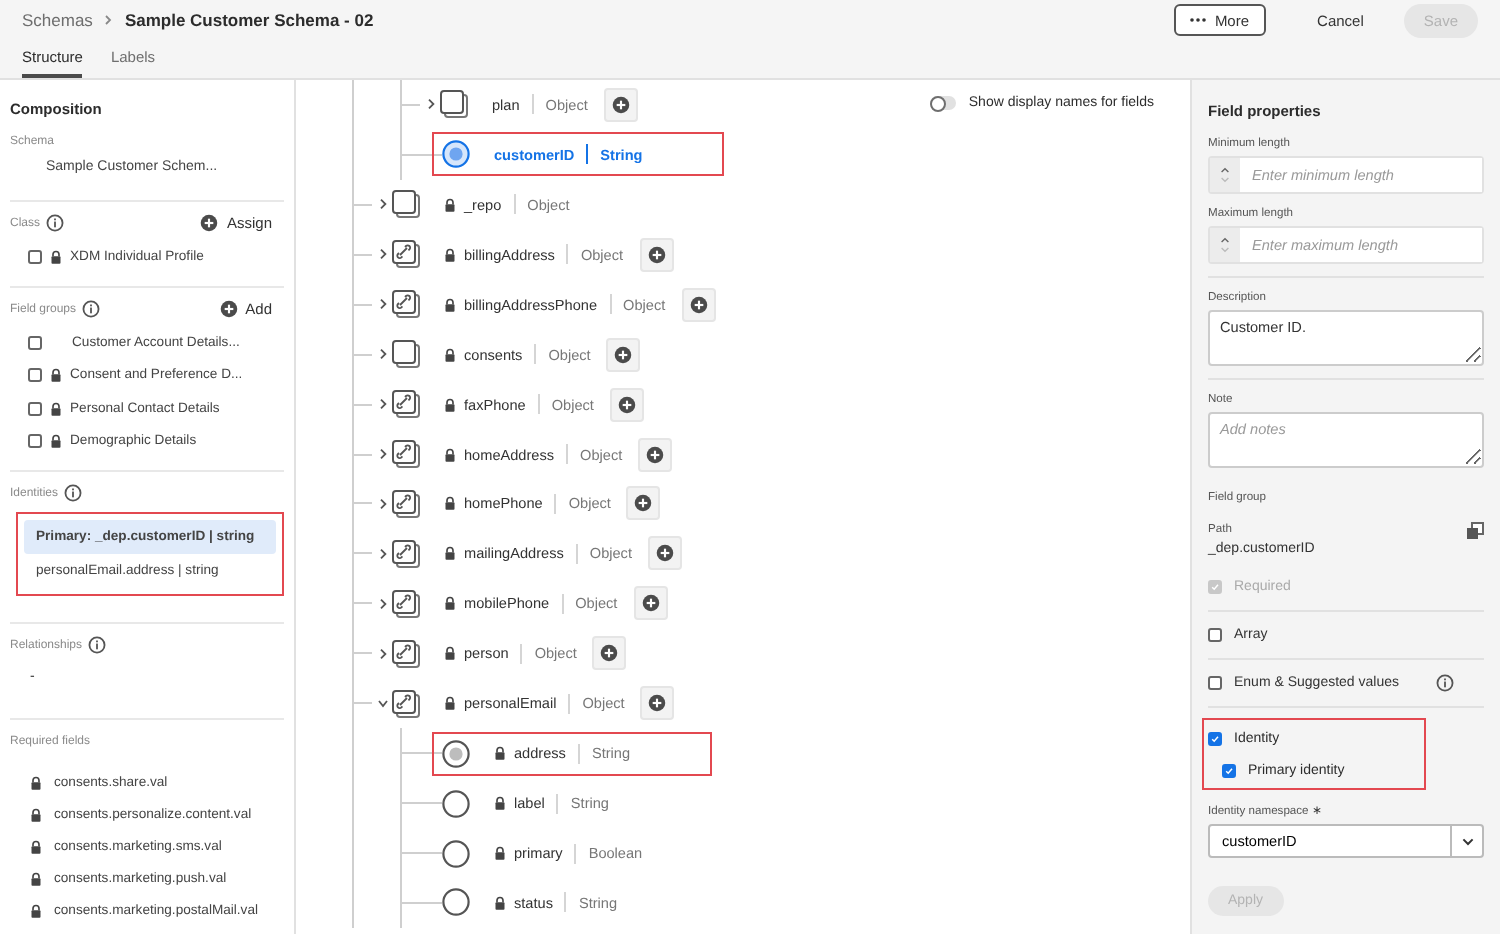 The image size is (1500, 934). What do you see at coordinates (1198, 20) in the screenshot?
I see `more-icon` at bounding box center [1198, 20].